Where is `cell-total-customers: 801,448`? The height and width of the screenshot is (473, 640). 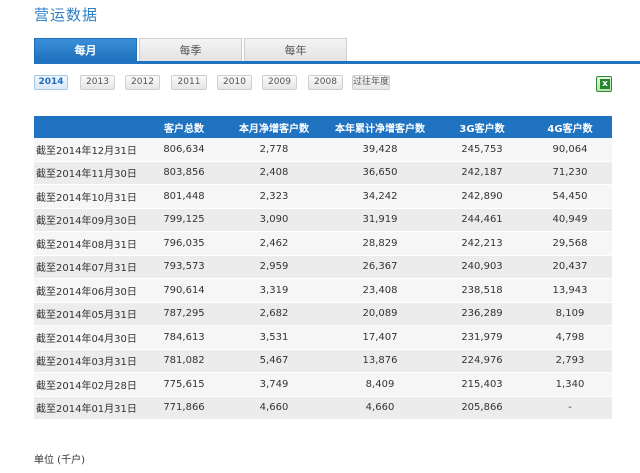
cell-total-customers: 801,448 is located at coordinates (184, 196).